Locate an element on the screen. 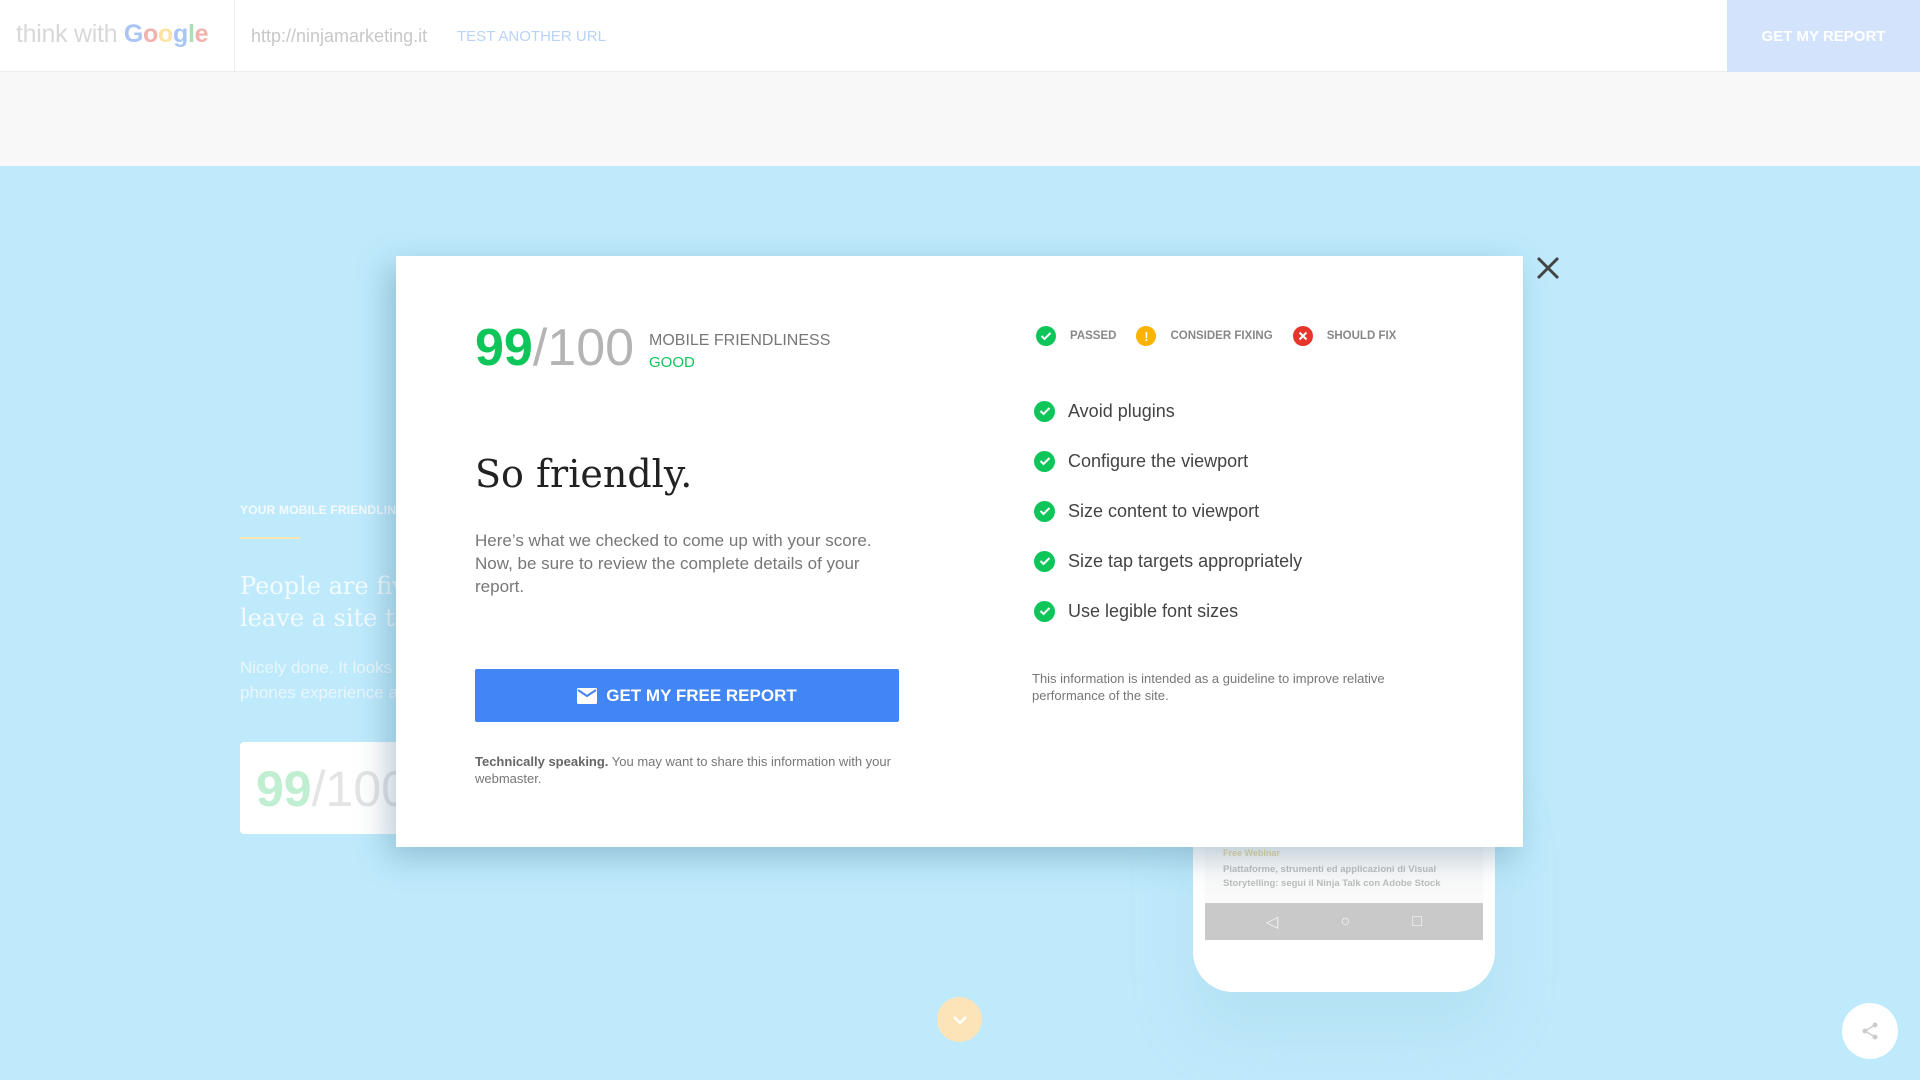 Image resolution: width=1920 pixels, height=1080 pixels. think-with-google-logo: think with Google is located at coordinates (112, 34).